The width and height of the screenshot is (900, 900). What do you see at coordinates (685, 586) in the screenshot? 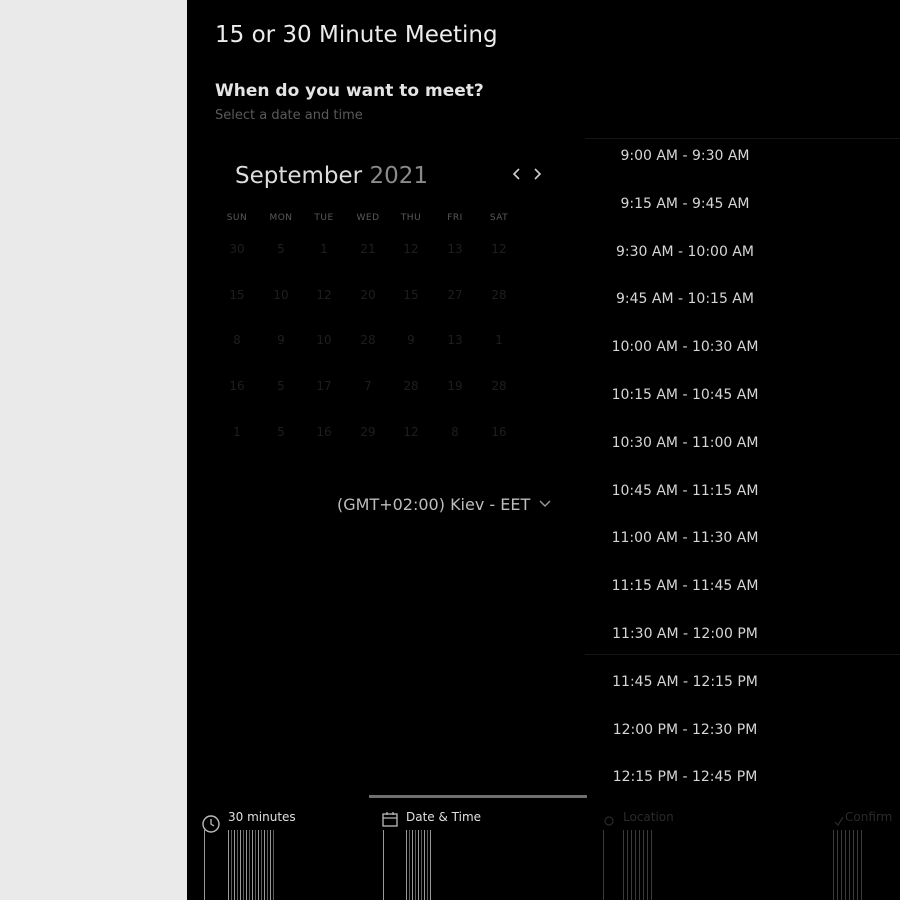
I see `time-slot: 11:15 AM - 11:45 AM` at bounding box center [685, 586].